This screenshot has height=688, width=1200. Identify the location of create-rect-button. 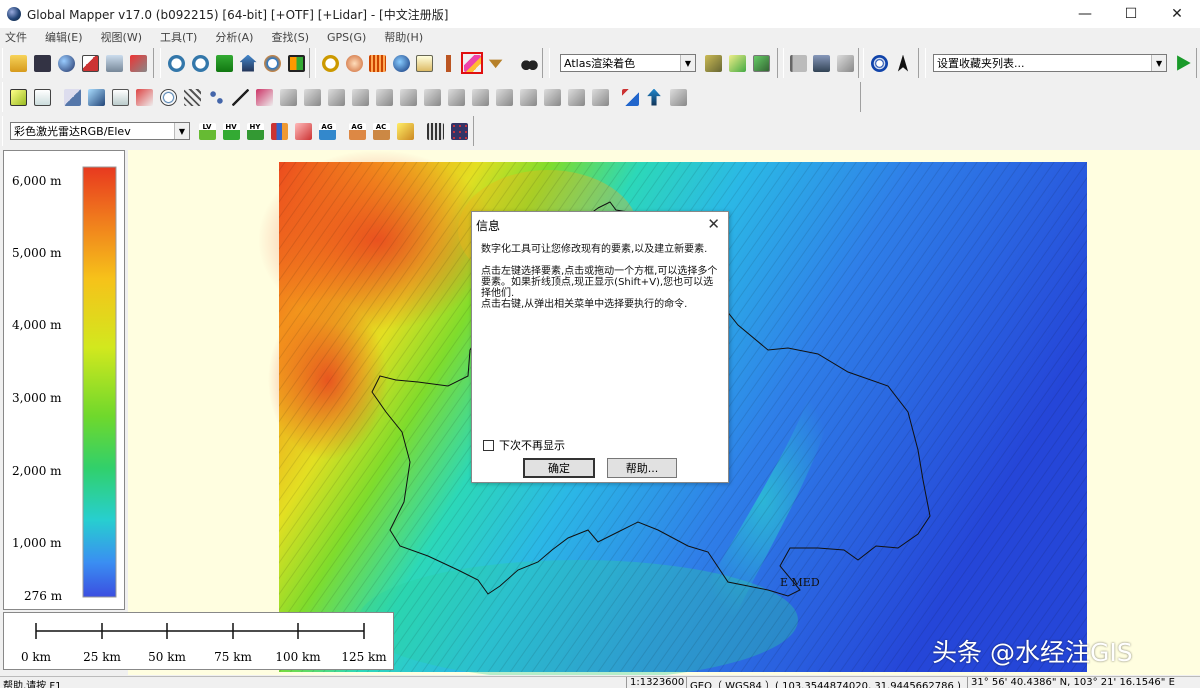
(120, 97).